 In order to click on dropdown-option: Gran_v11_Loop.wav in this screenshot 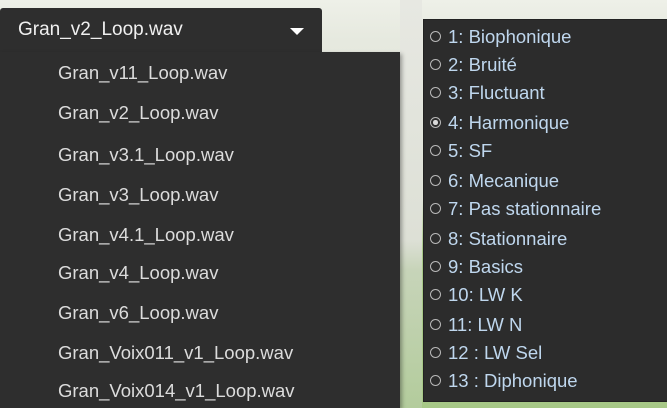, I will do `click(142, 76)`.